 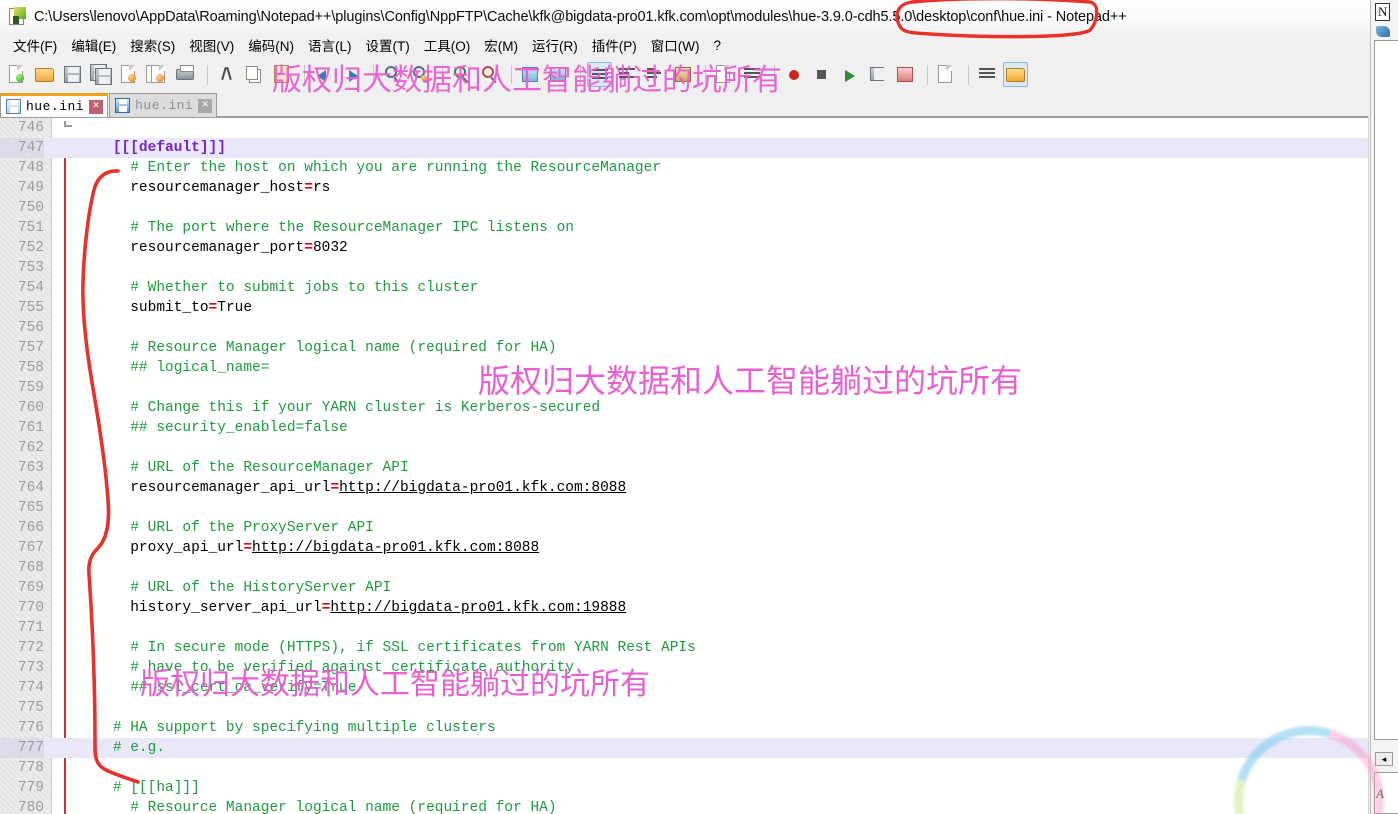 I want to click on background-window-sliver: N ◂ A, so click(x=1384, y=407).